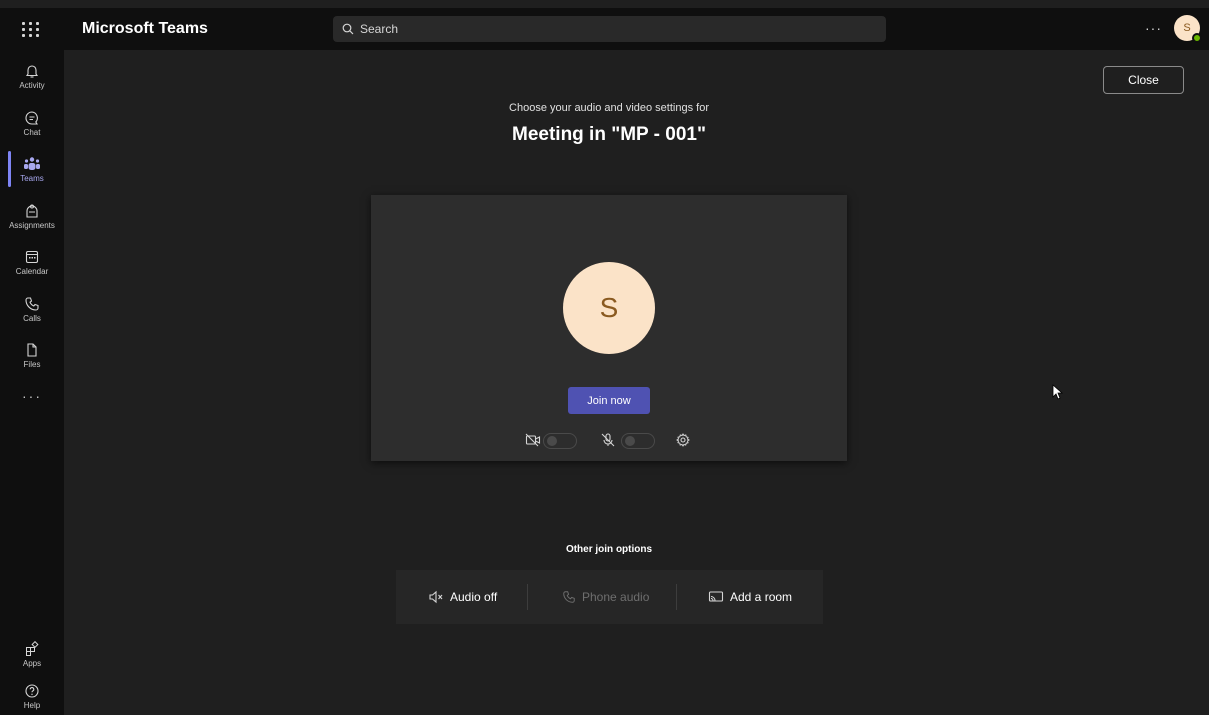  What do you see at coordinates (609, 134) in the screenshot?
I see `meeting-title: Meeting in "MP - 001"` at bounding box center [609, 134].